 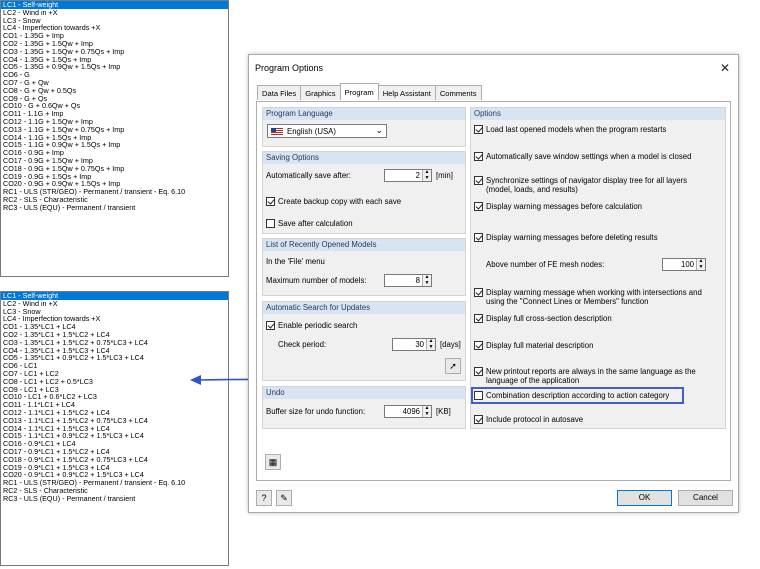 What do you see at coordinates (114, 436) in the screenshot?
I see `list-item: CO15 - 1.1*LC1 + 0.9*LC2 + 1.5*LC3 + LC4` at bounding box center [114, 436].